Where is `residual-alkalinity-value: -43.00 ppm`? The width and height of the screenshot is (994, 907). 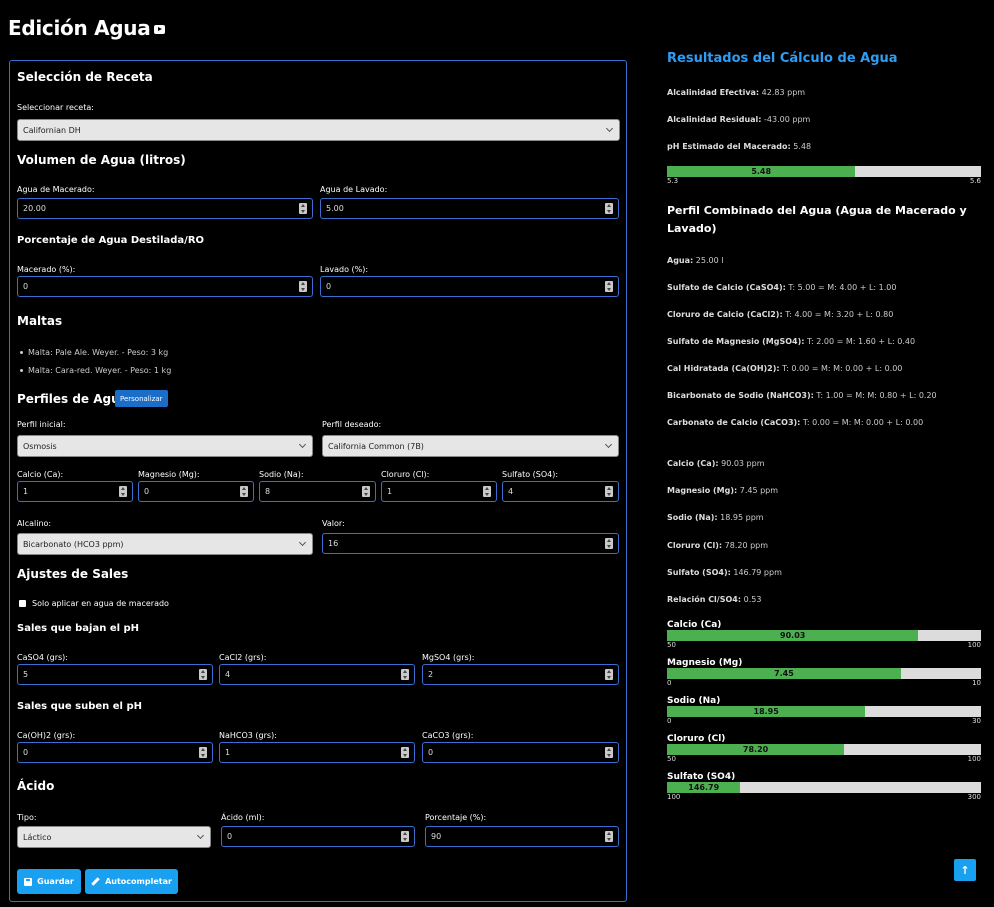
residual-alkalinity-value: -43.00 ppm is located at coordinates (787, 119).